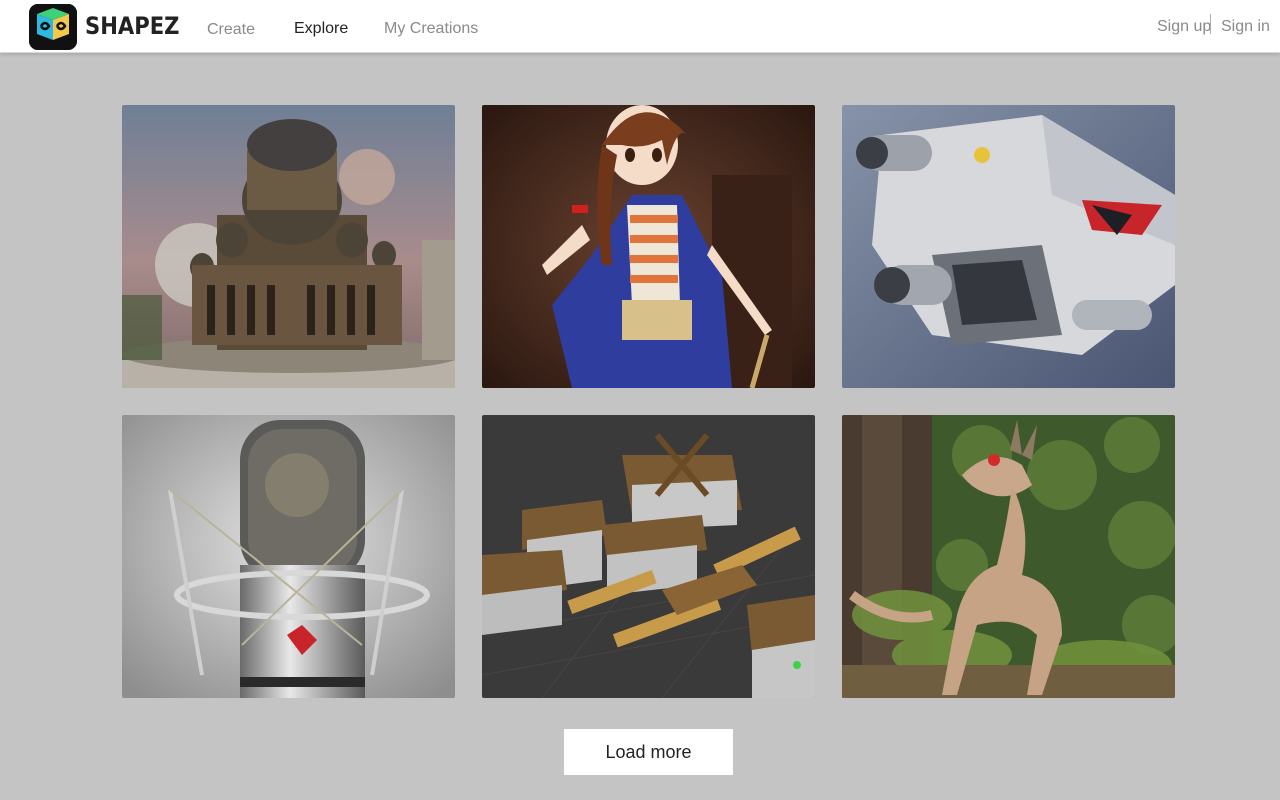 Image resolution: width=1280 pixels, height=800 pixels. Describe the element at coordinates (1184, 27) in the screenshot. I see `sign-up-link: Sign up` at that location.